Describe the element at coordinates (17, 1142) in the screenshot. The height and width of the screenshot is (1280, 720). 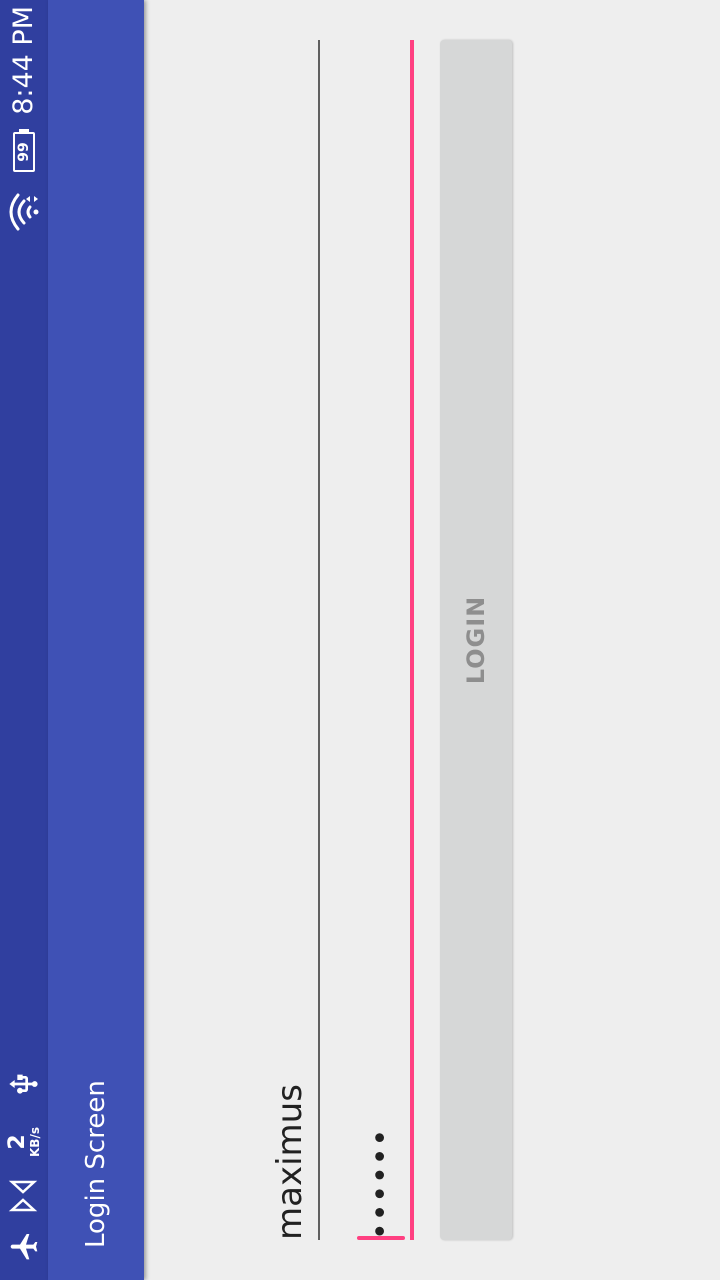
I see `network-speed-value: 2` at that location.